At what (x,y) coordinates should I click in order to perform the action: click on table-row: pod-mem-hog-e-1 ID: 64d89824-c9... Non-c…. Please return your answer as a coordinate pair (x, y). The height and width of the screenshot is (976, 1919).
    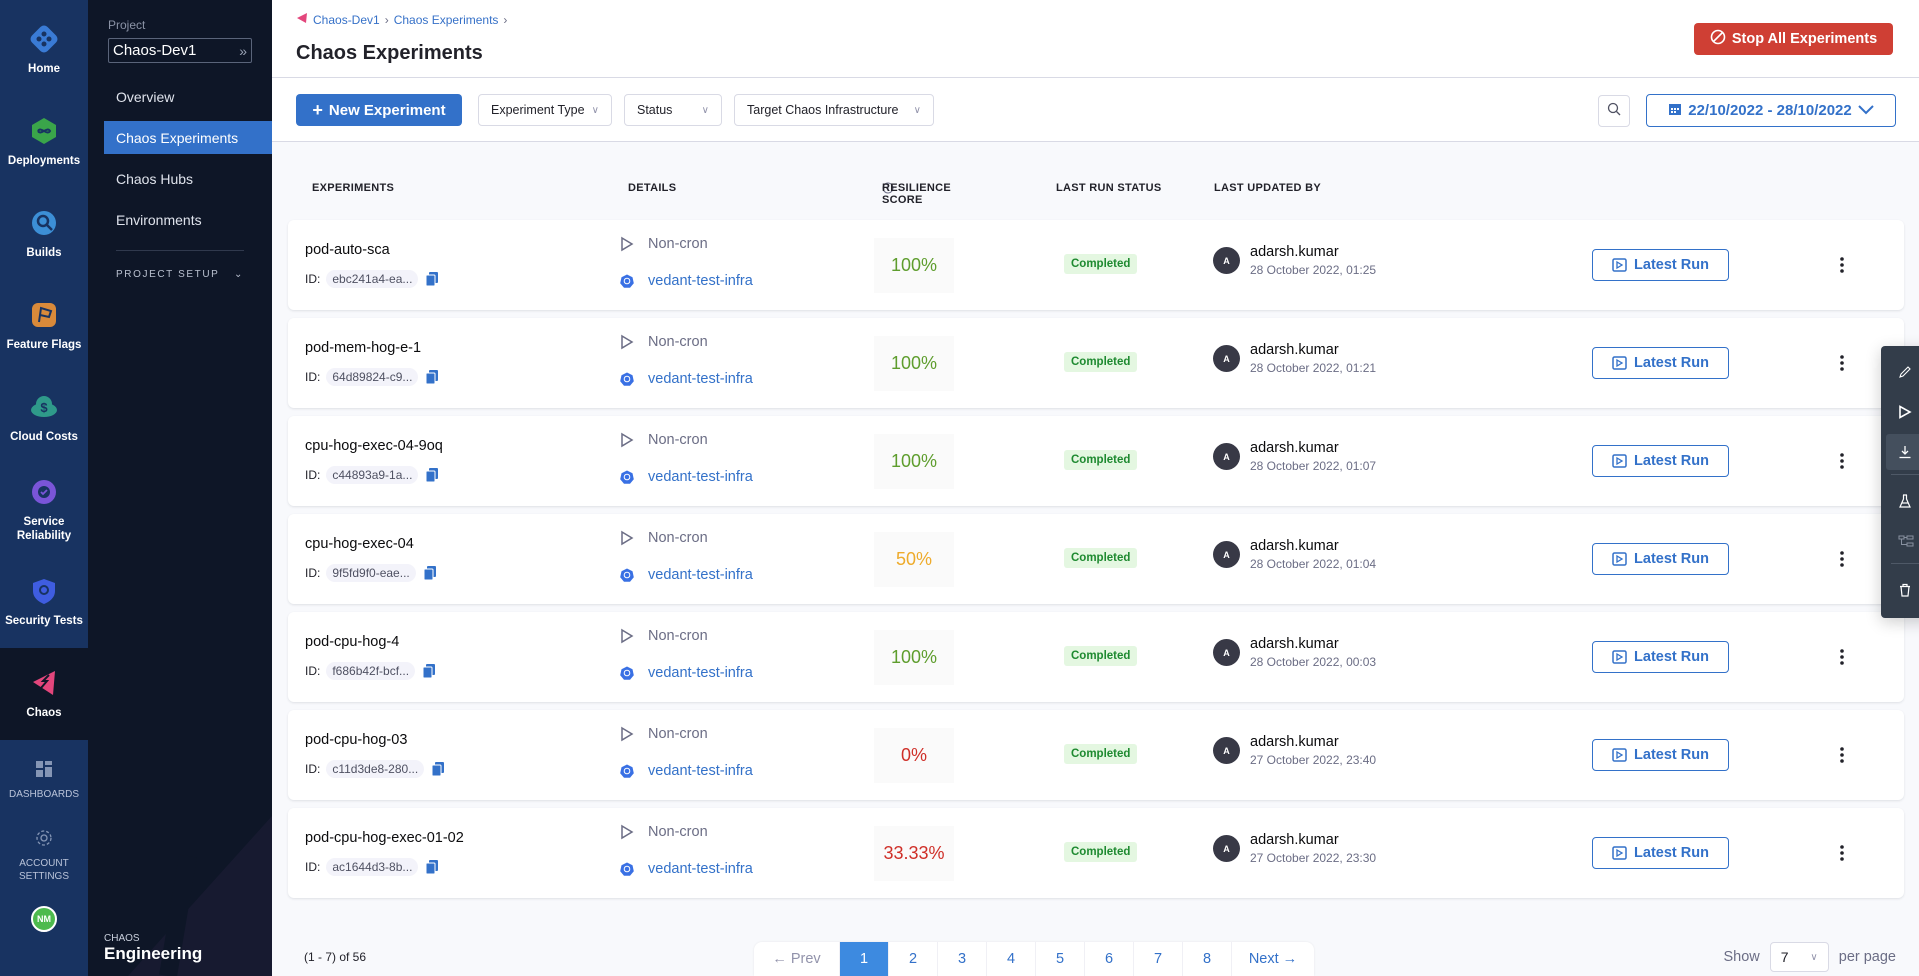
    Looking at the image, I should click on (1096, 363).